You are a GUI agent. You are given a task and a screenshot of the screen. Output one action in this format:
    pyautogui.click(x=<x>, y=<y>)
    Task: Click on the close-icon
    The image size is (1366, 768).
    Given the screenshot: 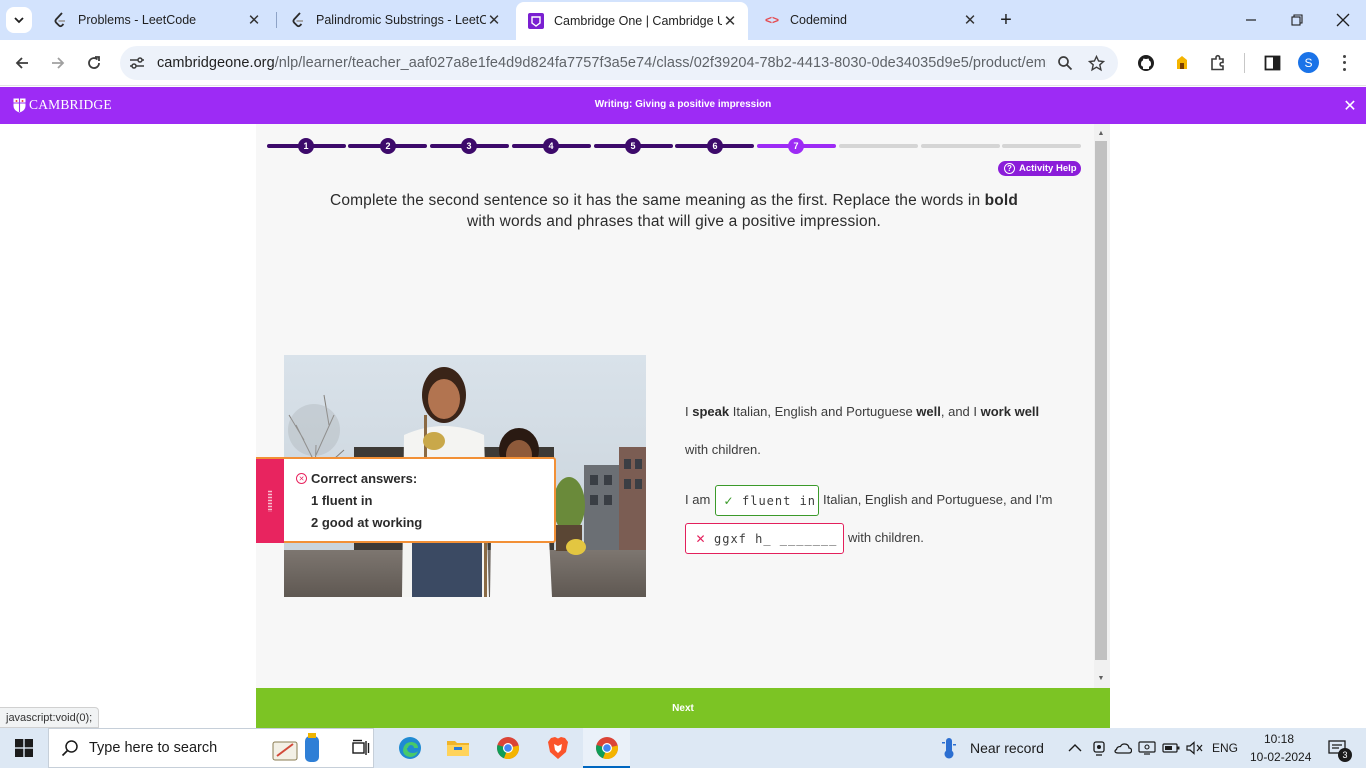 What is the action you would take?
    pyautogui.click(x=1343, y=20)
    